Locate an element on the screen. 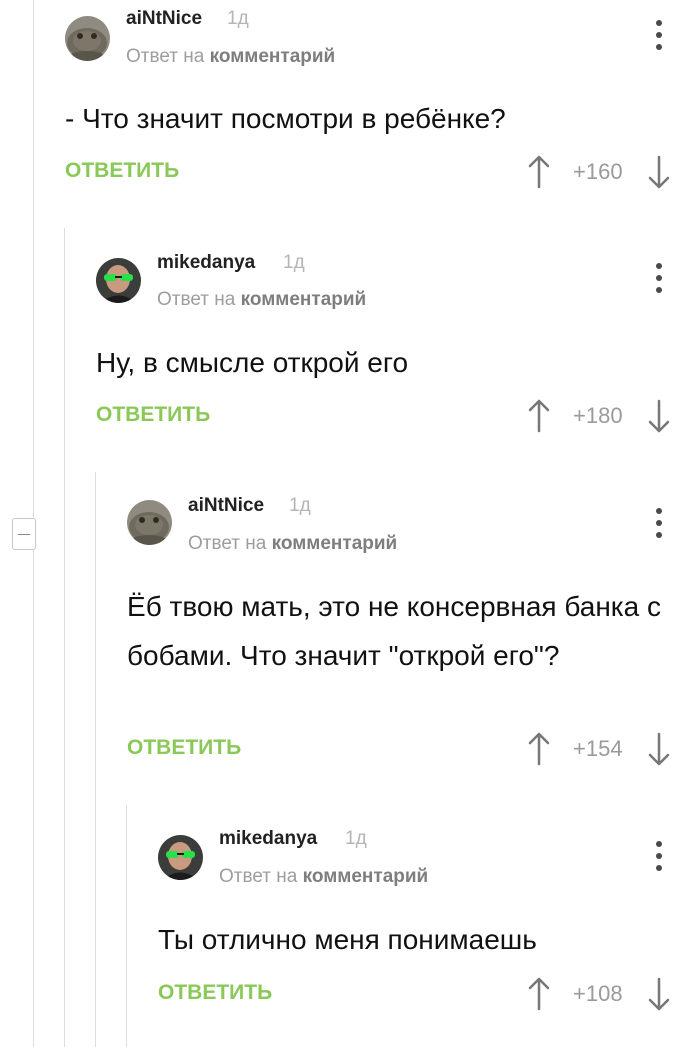 This screenshot has height=1047, width=700. collapse-thread-button is located at coordinates (24, 534).